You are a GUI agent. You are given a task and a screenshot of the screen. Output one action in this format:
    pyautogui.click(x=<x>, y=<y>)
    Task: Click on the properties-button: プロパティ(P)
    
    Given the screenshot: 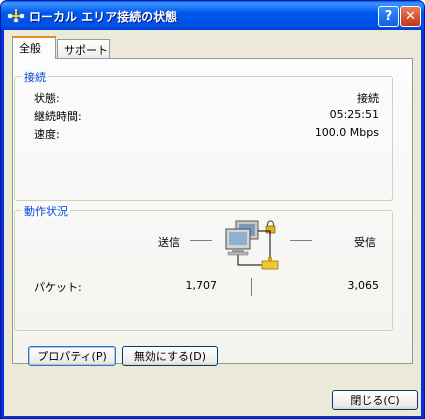 What is the action you would take?
    pyautogui.click(x=72, y=356)
    